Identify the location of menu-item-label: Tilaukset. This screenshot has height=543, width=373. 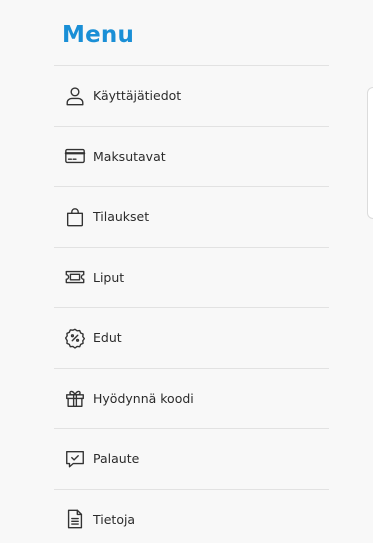
(121, 217).